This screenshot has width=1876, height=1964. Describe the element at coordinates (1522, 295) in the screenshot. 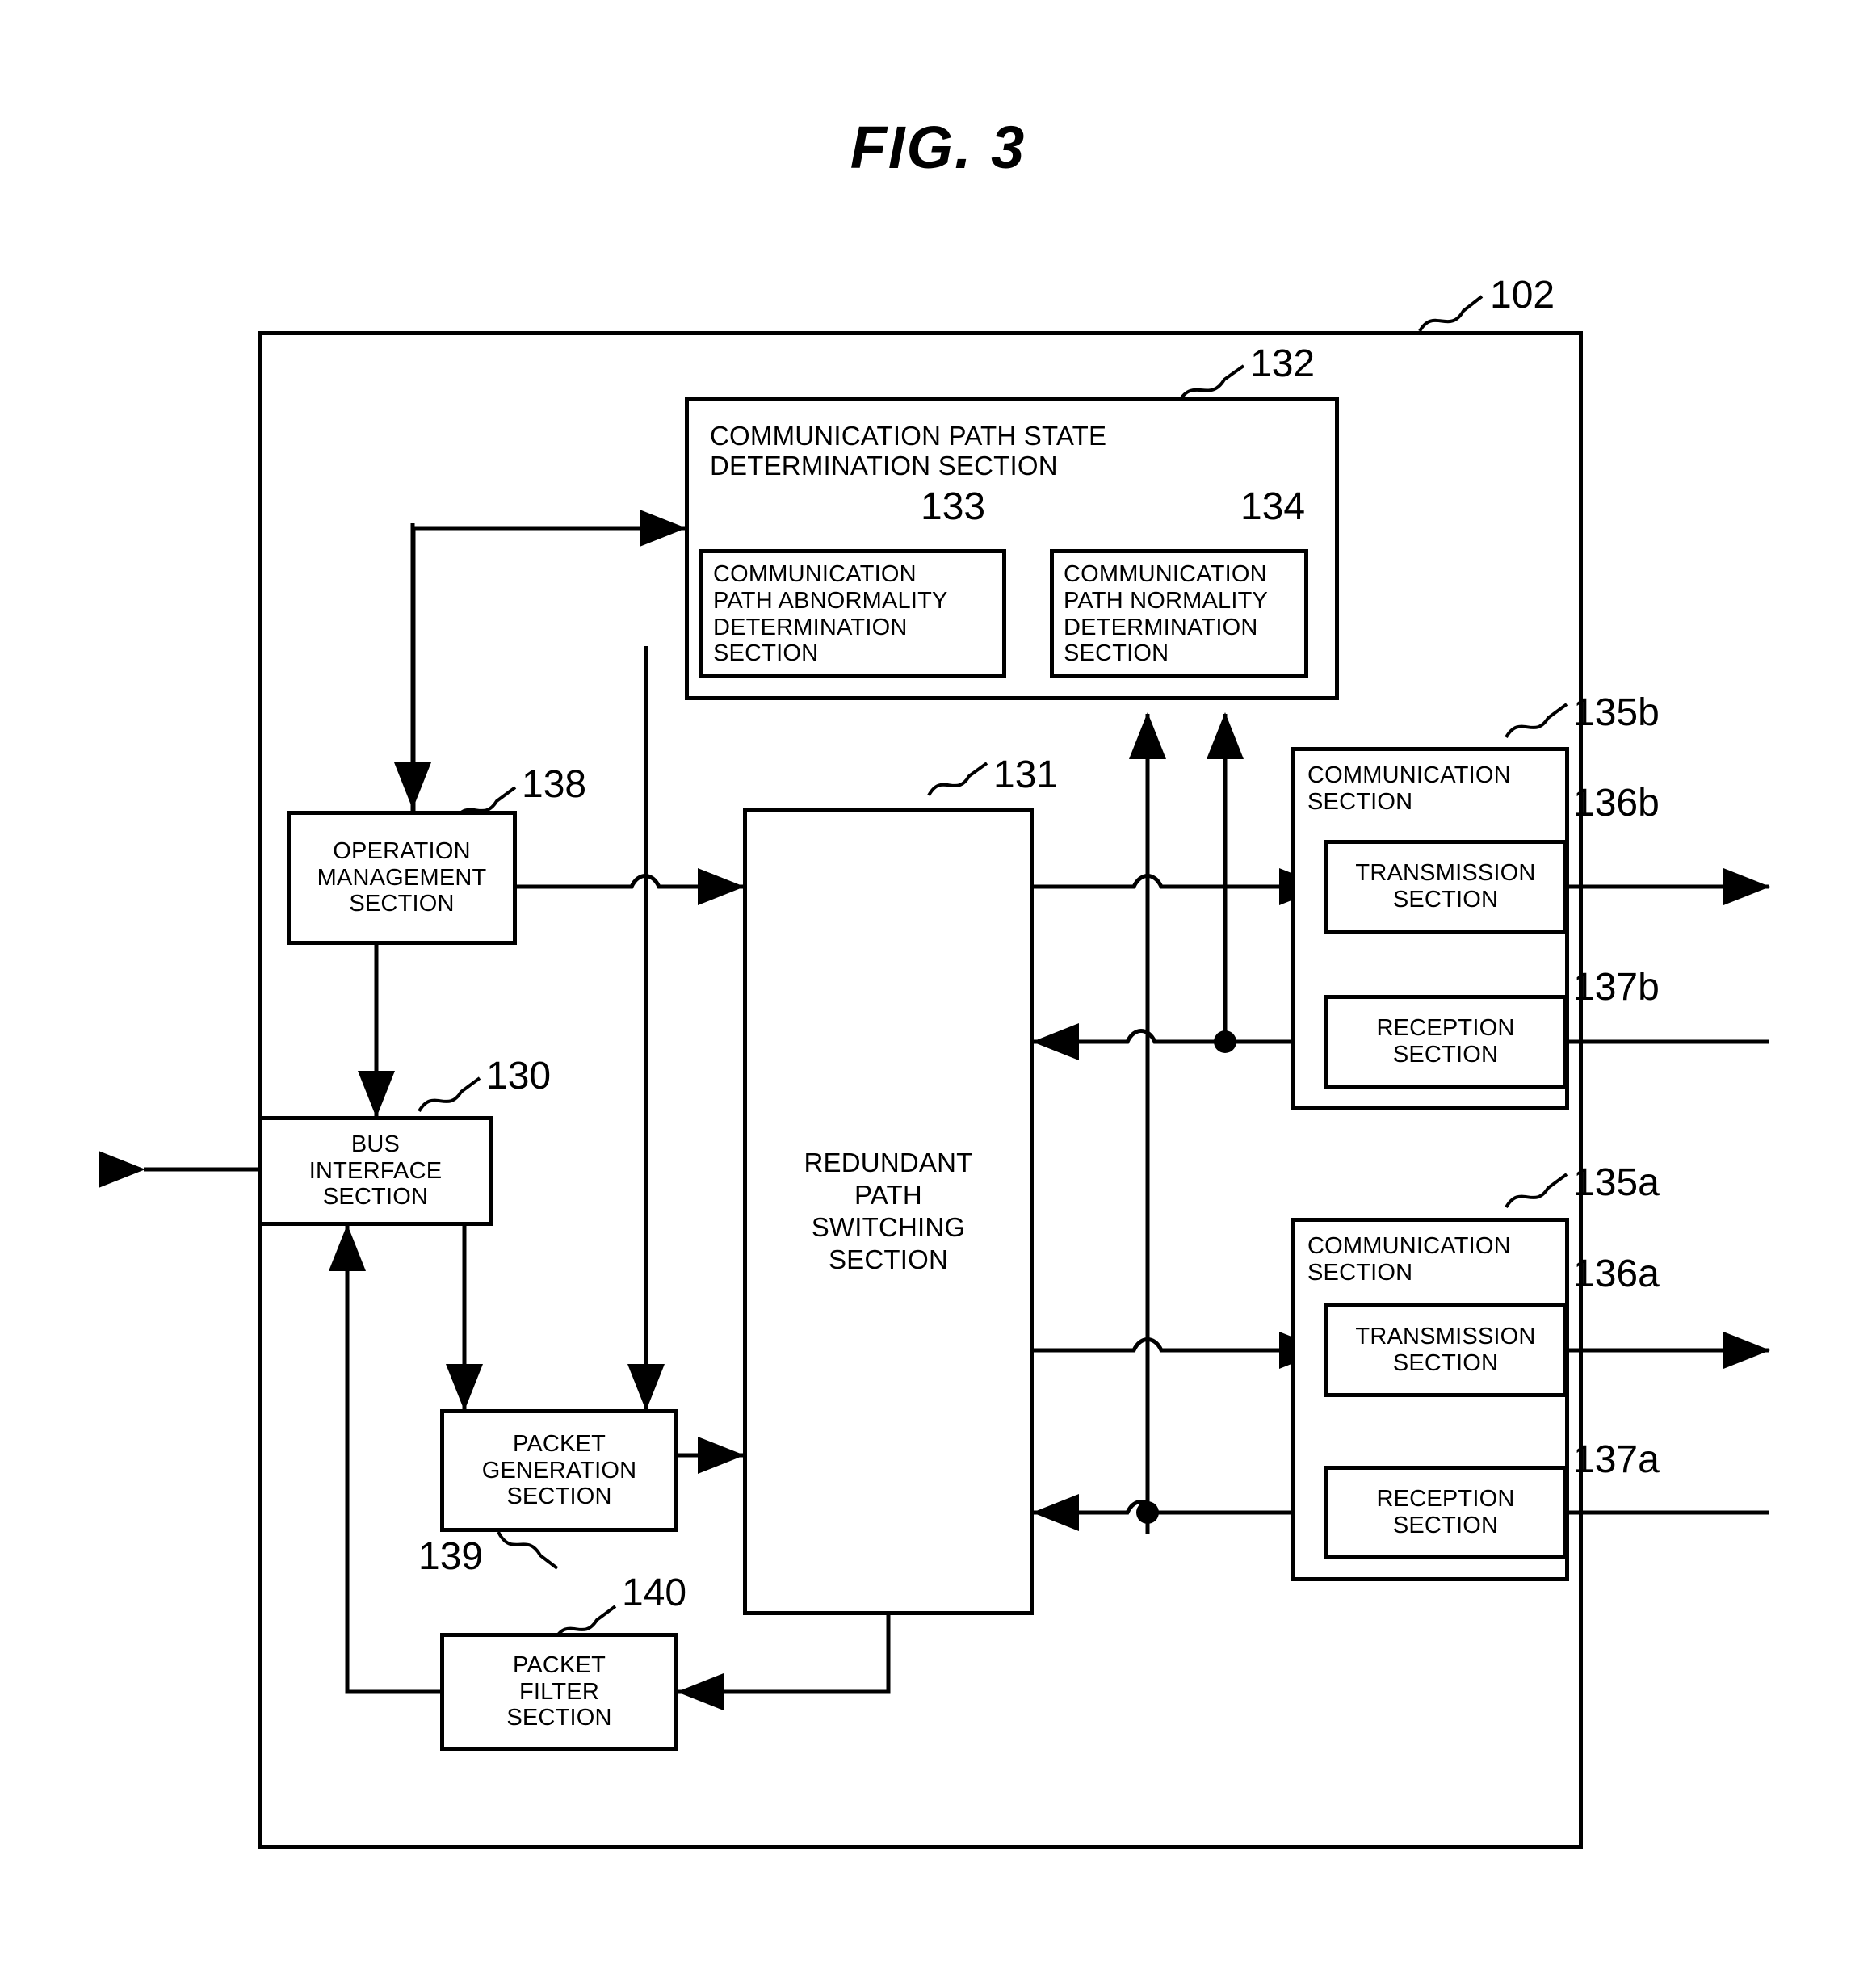

I see `ref-102: 102` at that location.